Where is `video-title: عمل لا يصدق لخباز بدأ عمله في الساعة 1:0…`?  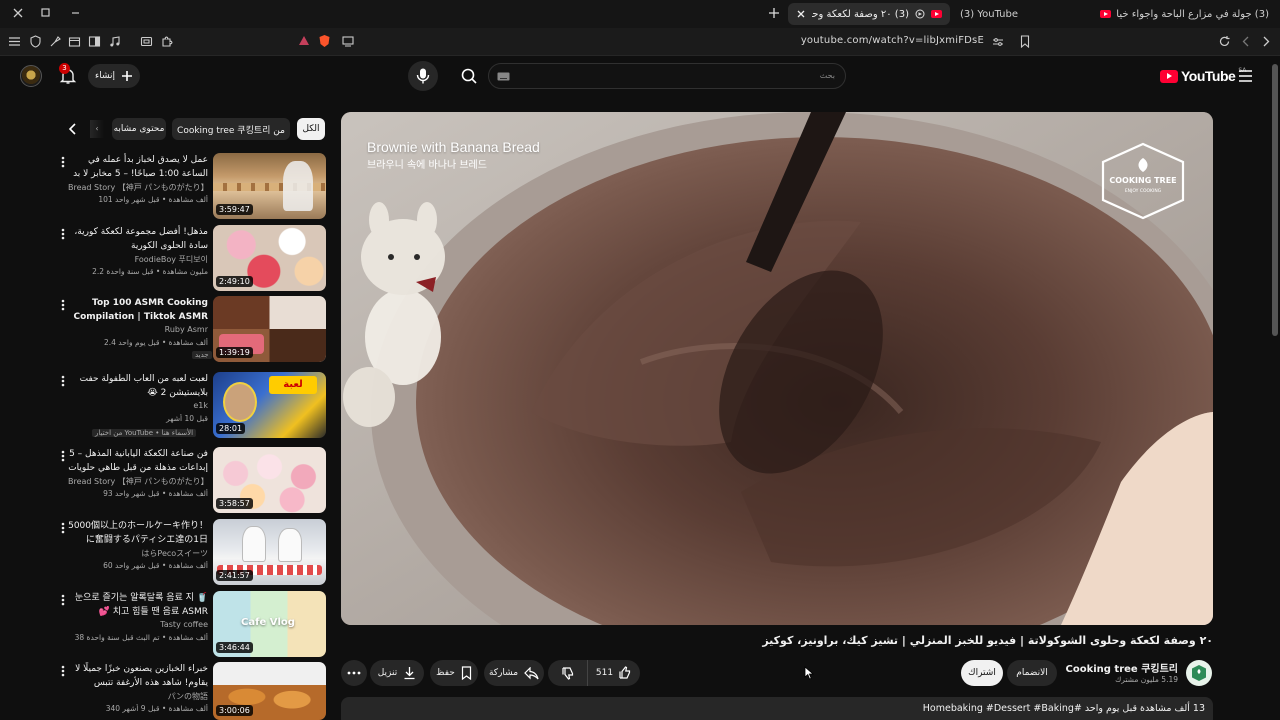
video-title: عمل لا يصدق لخباز بدأ عمله في الساعة 1:0… is located at coordinates (138, 167).